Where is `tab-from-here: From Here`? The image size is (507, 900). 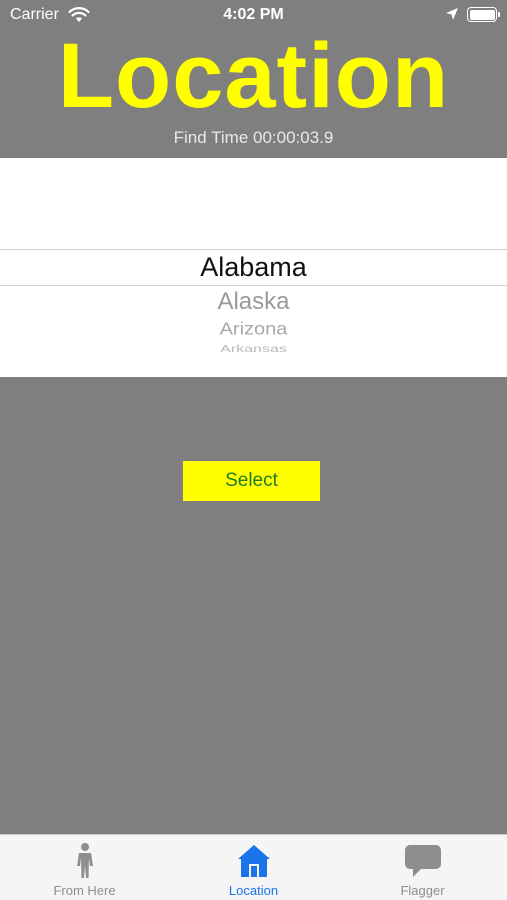 tab-from-here: From Here is located at coordinates (84, 867).